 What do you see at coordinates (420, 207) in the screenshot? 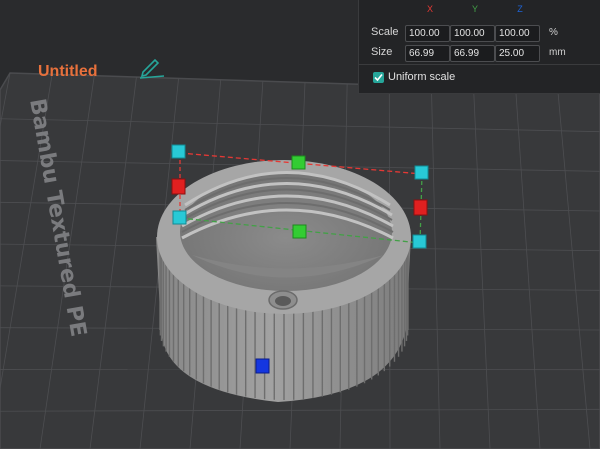
I see `x-handle-right` at bounding box center [420, 207].